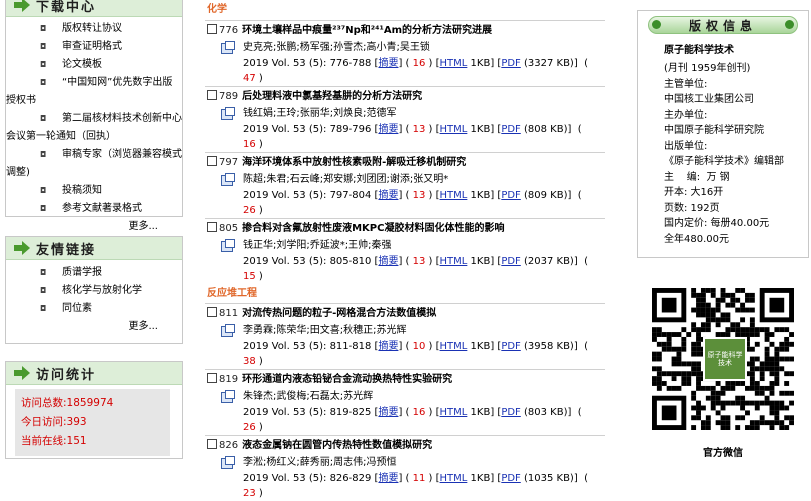 This screenshot has width=811, height=501. Describe the element at coordinates (229, 162) in the screenshot. I see `article-page-number: 797` at that location.